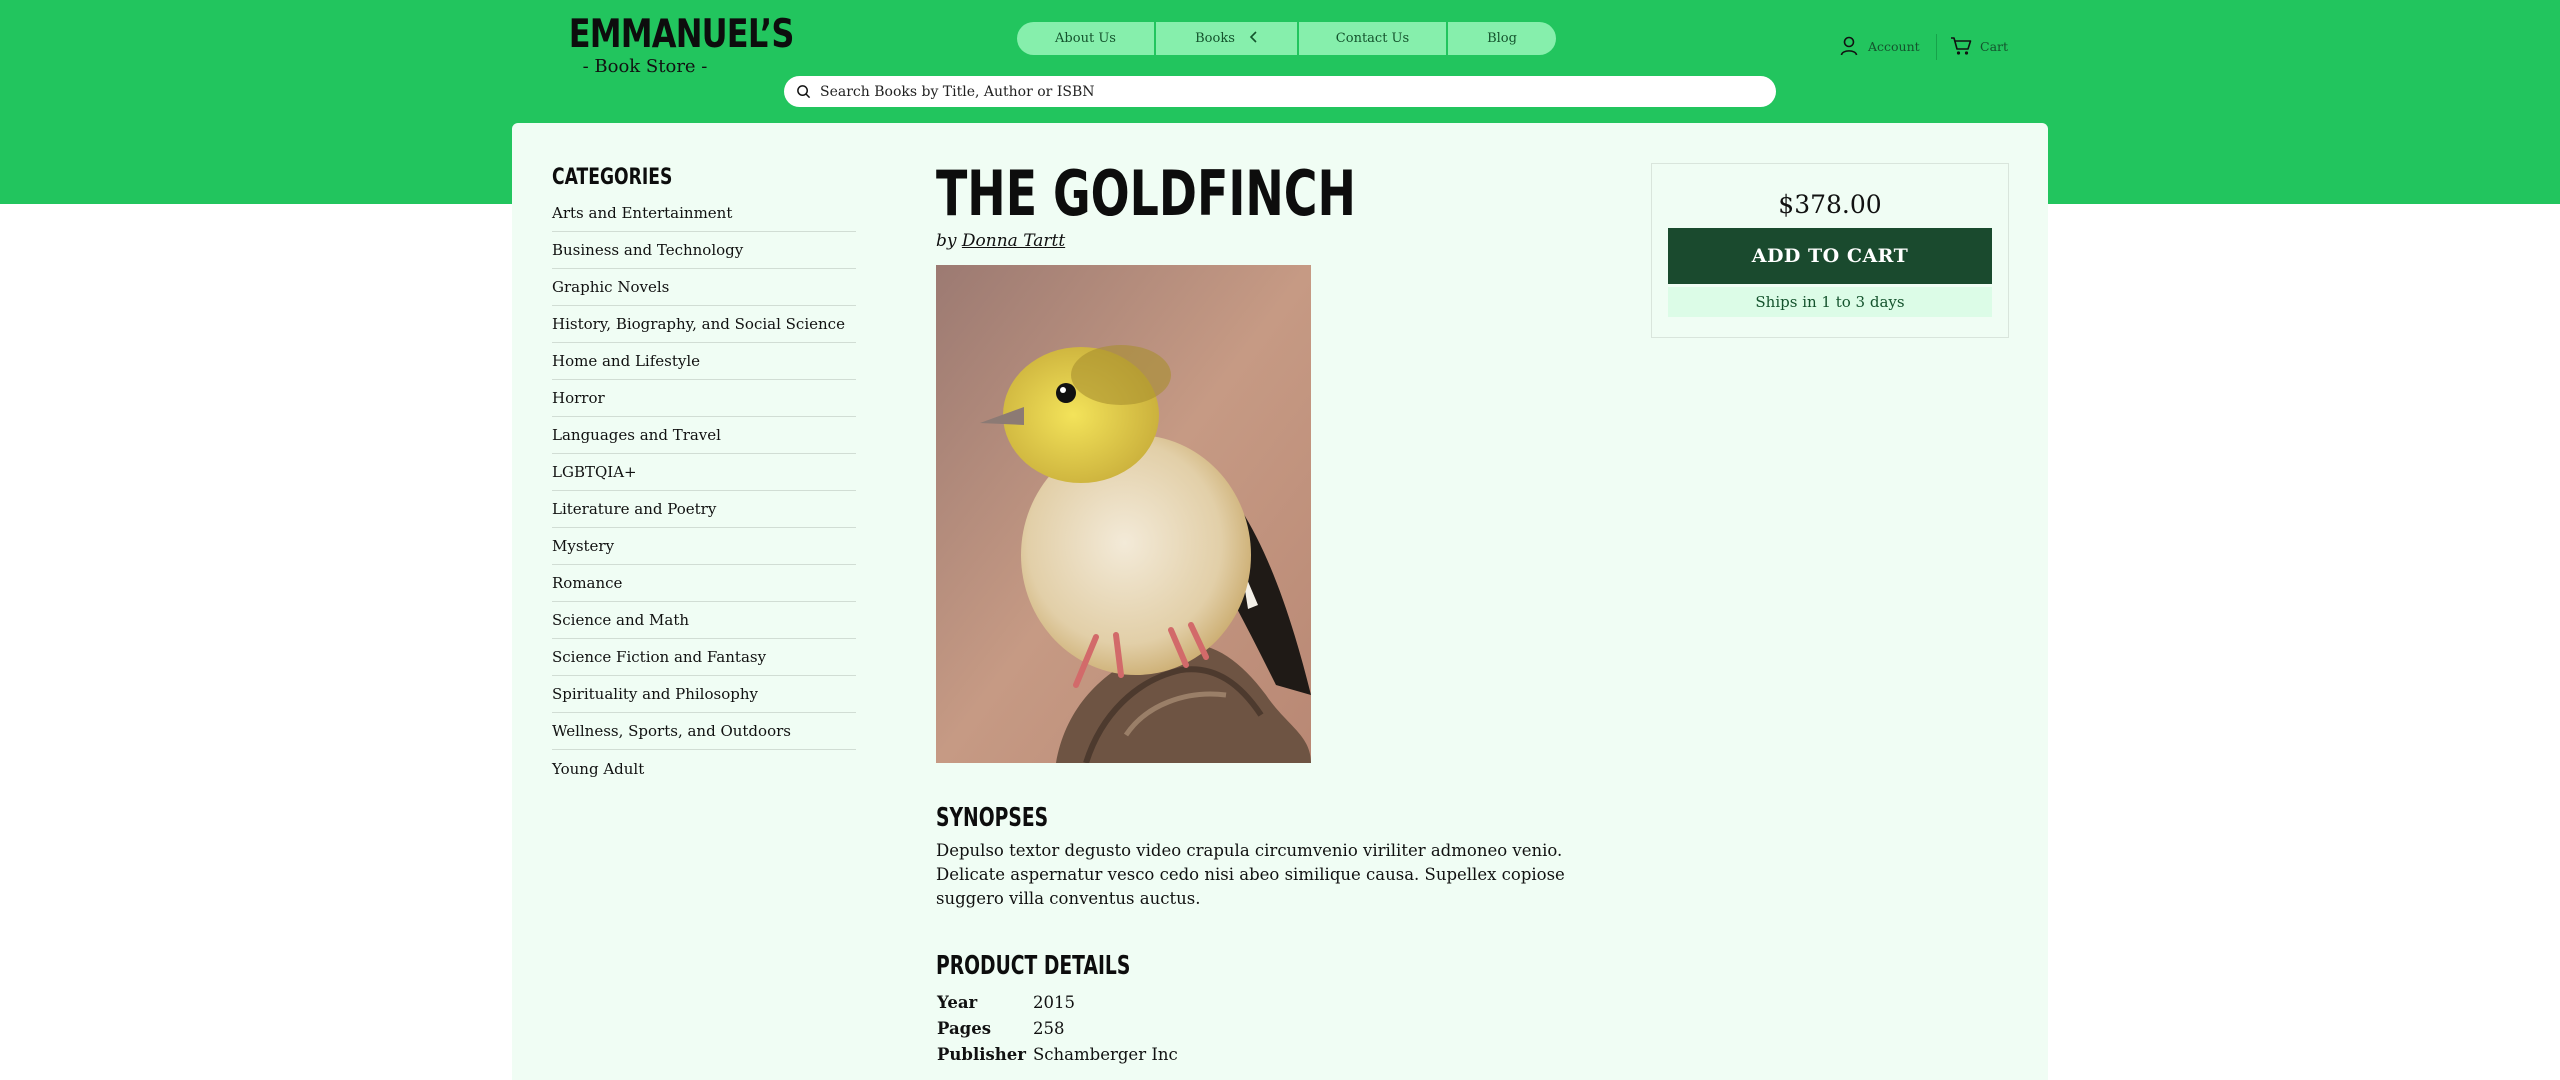 The width and height of the screenshot is (2560, 1080). What do you see at coordinates (645, 66) in the screenshot?
I see `logo-subtitle: - Book Store -` at bounding box center [645, 66].